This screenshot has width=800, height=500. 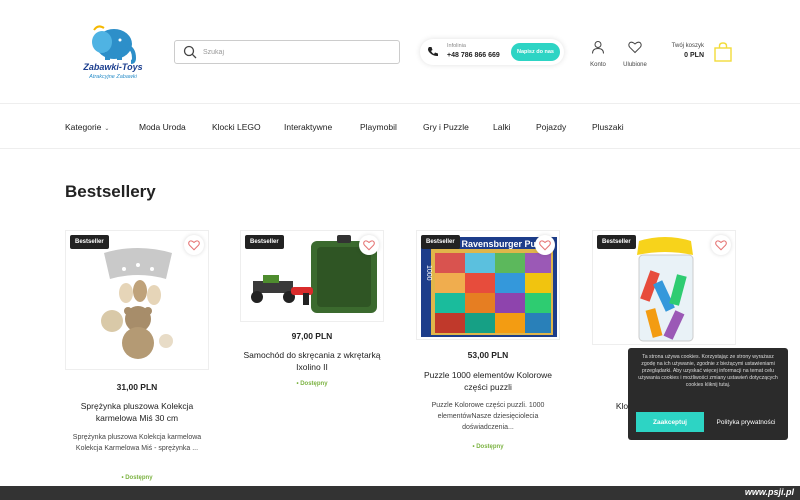 I want to click on cart-link: Twój koszyk 0 PLN, so click(x=698, y=52).